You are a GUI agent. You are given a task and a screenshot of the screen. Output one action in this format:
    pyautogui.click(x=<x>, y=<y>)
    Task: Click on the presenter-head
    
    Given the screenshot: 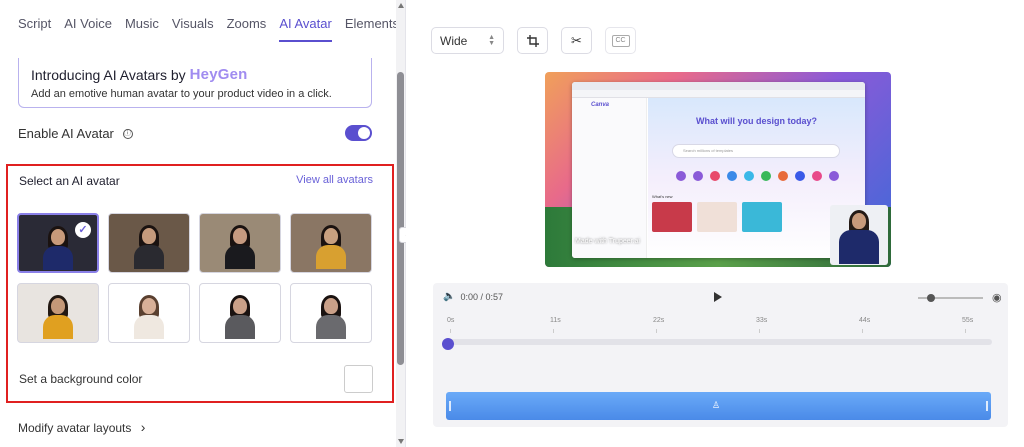 What is the action you would take?
    pyautogui.click(x=859, y=222)
    